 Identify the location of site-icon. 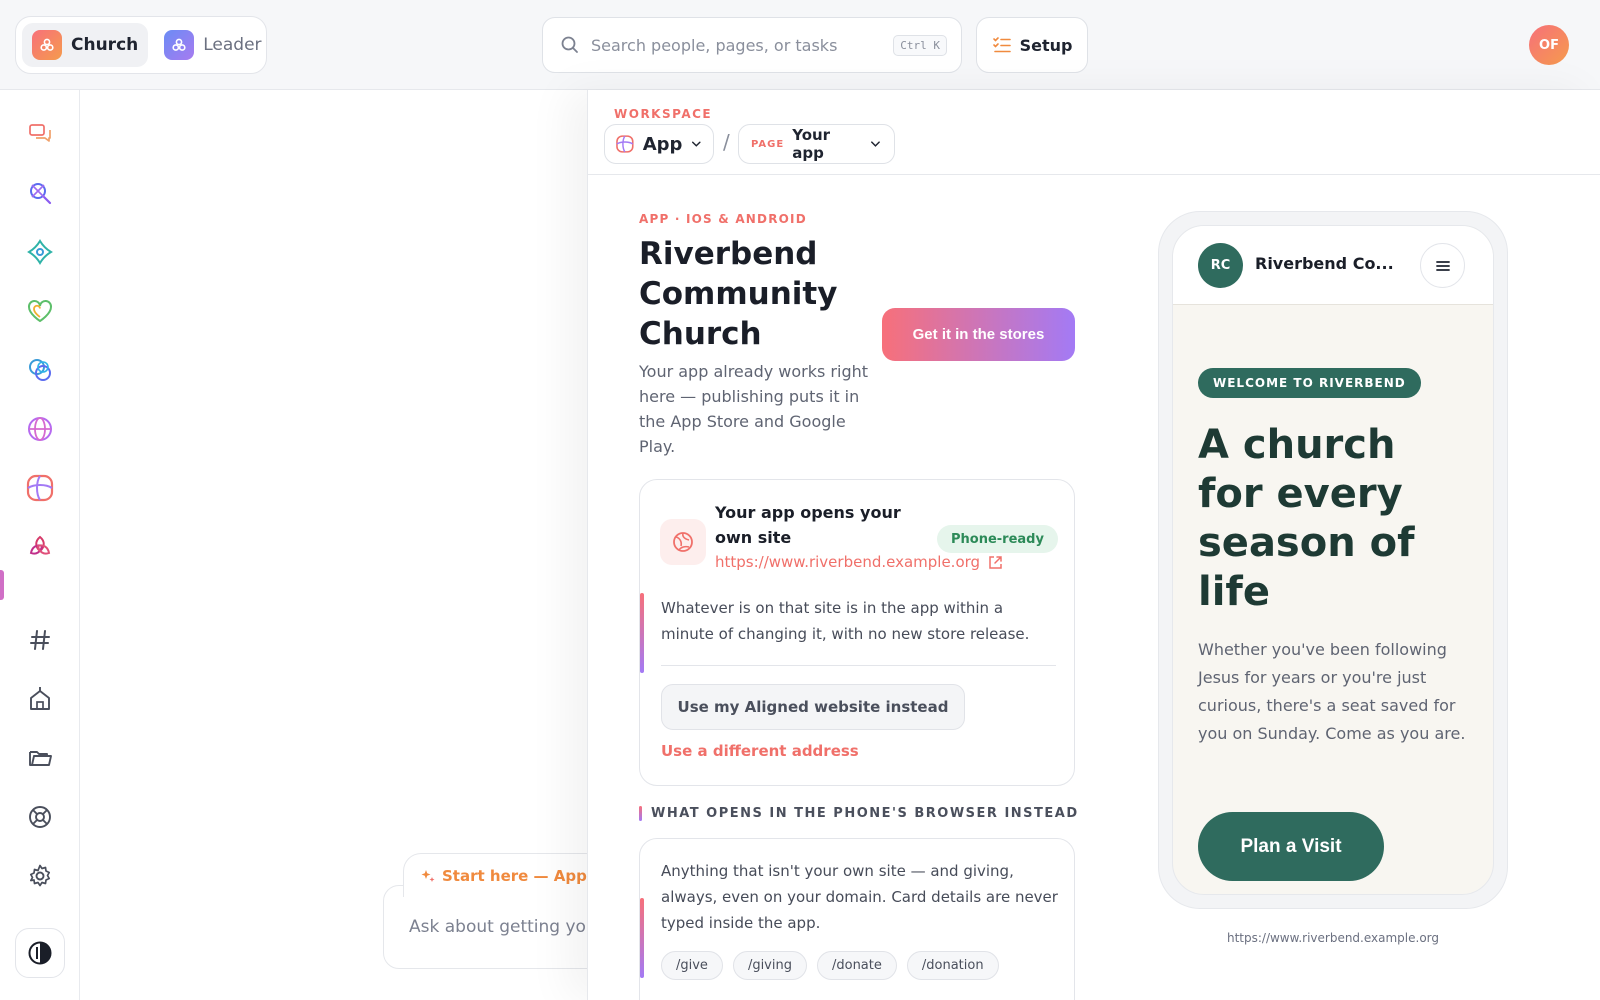
(683, 542).